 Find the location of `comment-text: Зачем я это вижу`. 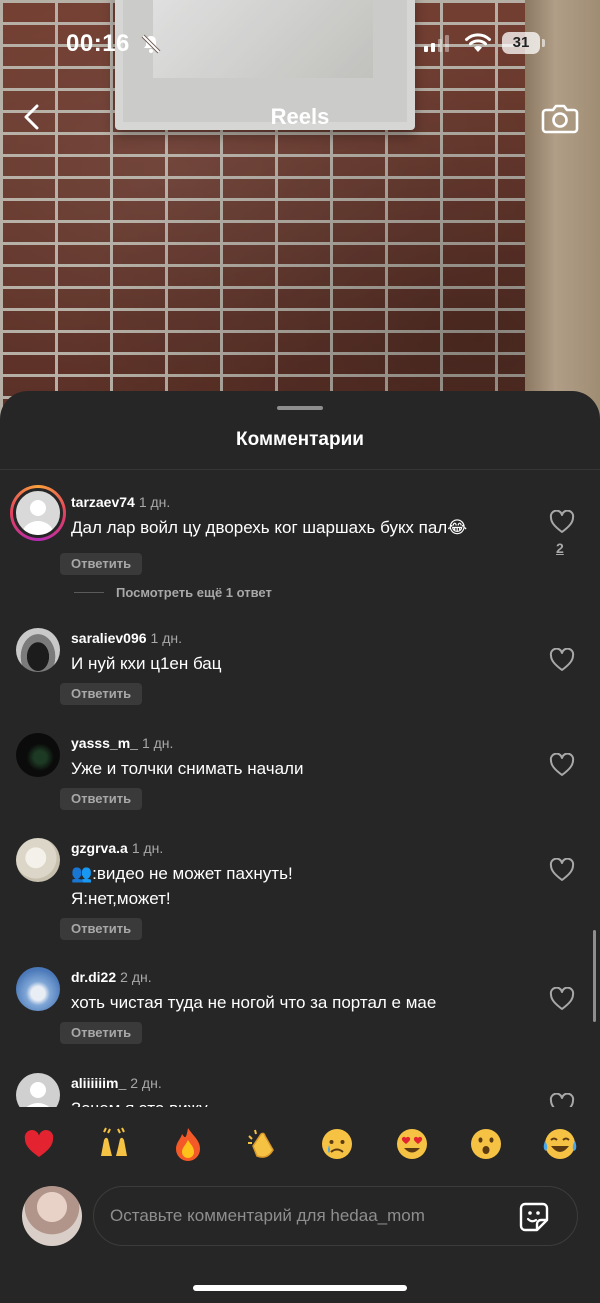

comment-text: Зачем я это вижу is located at coordinates (301, 1101).